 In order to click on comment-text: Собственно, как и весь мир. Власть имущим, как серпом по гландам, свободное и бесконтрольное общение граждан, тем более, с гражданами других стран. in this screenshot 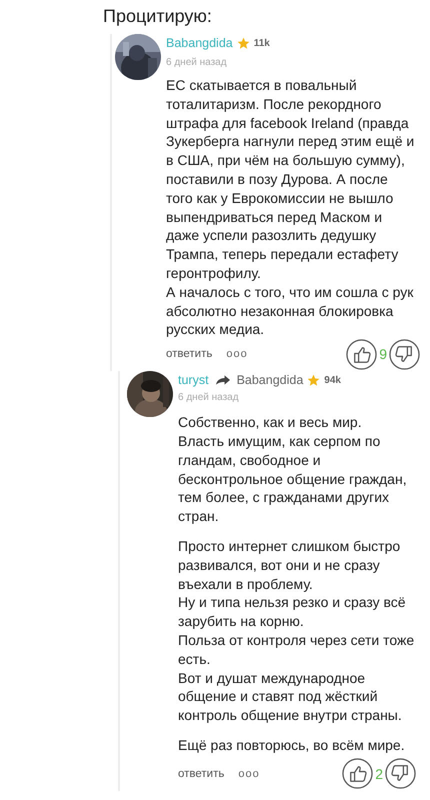, I will do `click(293, 469)`.